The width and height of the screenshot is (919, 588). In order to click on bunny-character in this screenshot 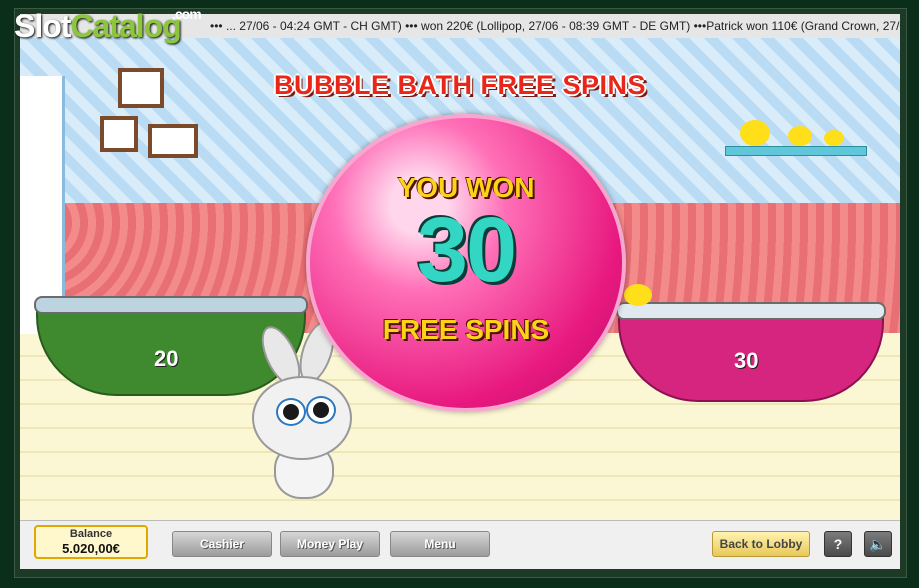, I will do `click(302, 418)`.